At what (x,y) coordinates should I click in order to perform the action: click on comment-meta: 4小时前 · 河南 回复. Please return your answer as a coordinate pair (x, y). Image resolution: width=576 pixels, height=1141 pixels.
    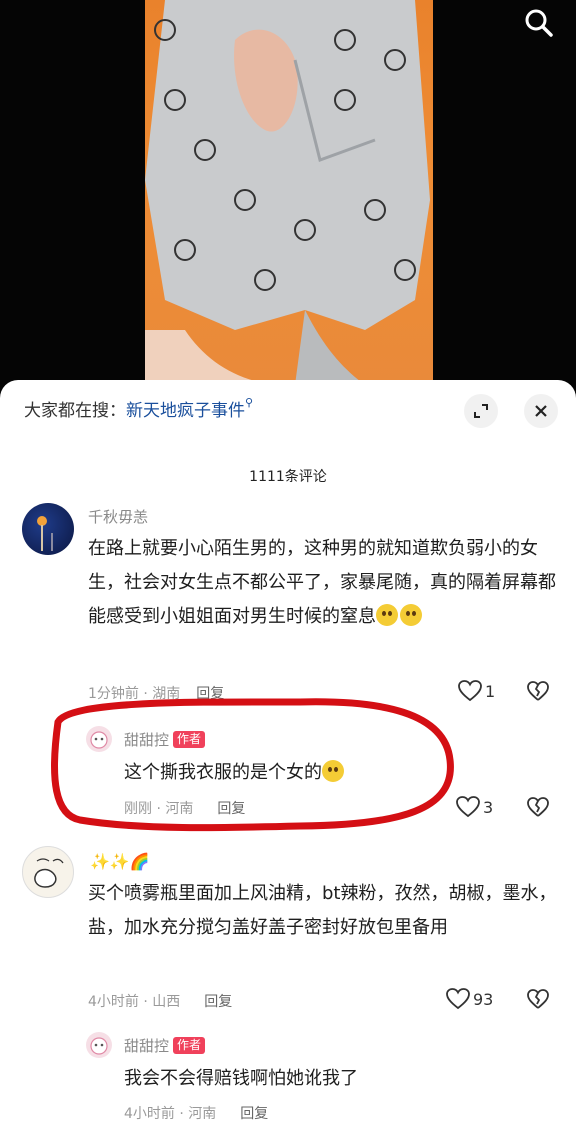
    Looking at the image, I should click on (196, 1113).